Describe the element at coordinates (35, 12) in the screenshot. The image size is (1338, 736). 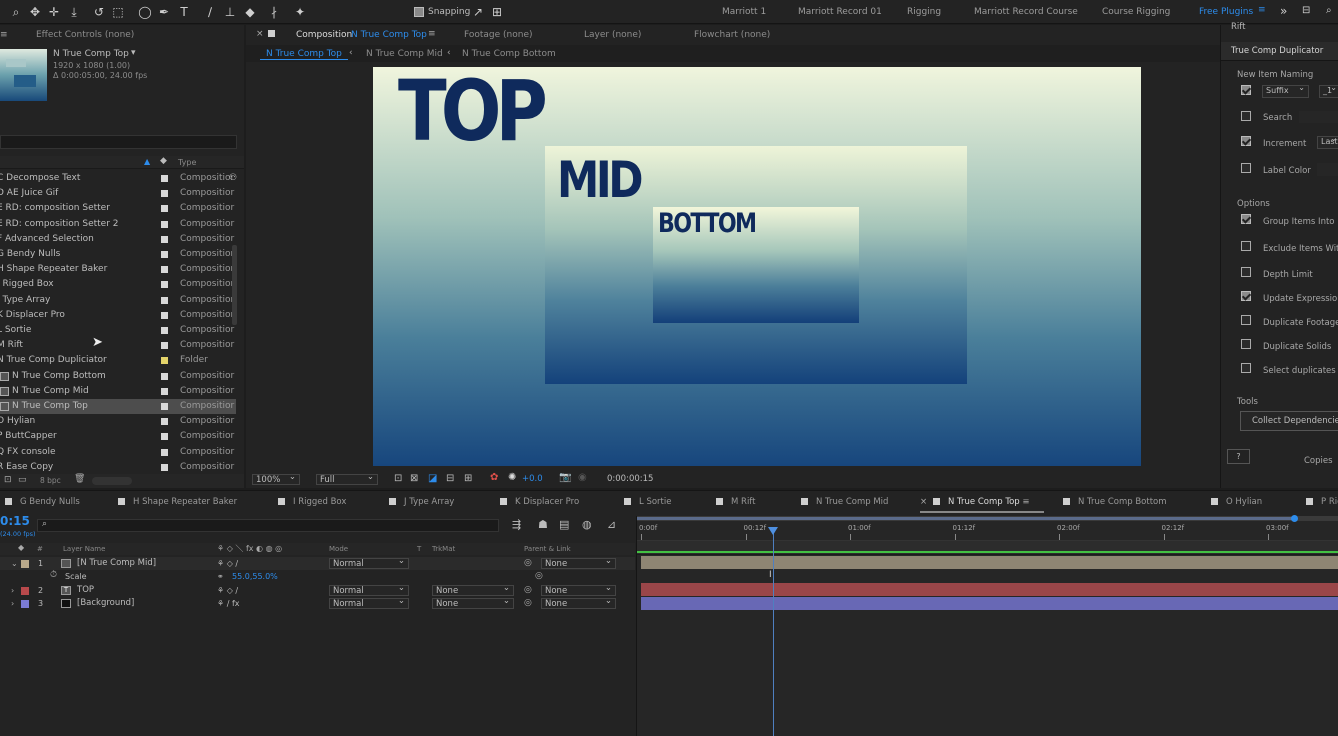
I see `hand-tool-icon: ✥` at that location.